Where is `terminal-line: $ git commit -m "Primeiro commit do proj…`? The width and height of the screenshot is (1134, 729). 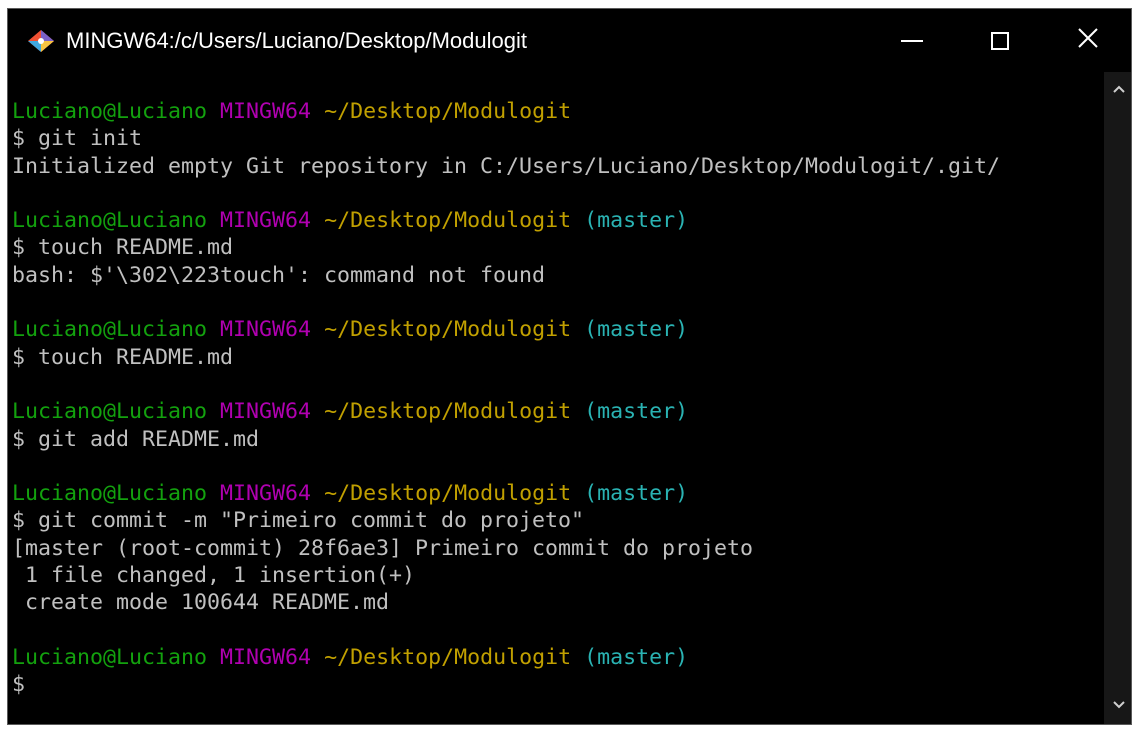 terminal-line: $ git commit -m "Primeiro commit do proj… is located at coordinates (506, 520).